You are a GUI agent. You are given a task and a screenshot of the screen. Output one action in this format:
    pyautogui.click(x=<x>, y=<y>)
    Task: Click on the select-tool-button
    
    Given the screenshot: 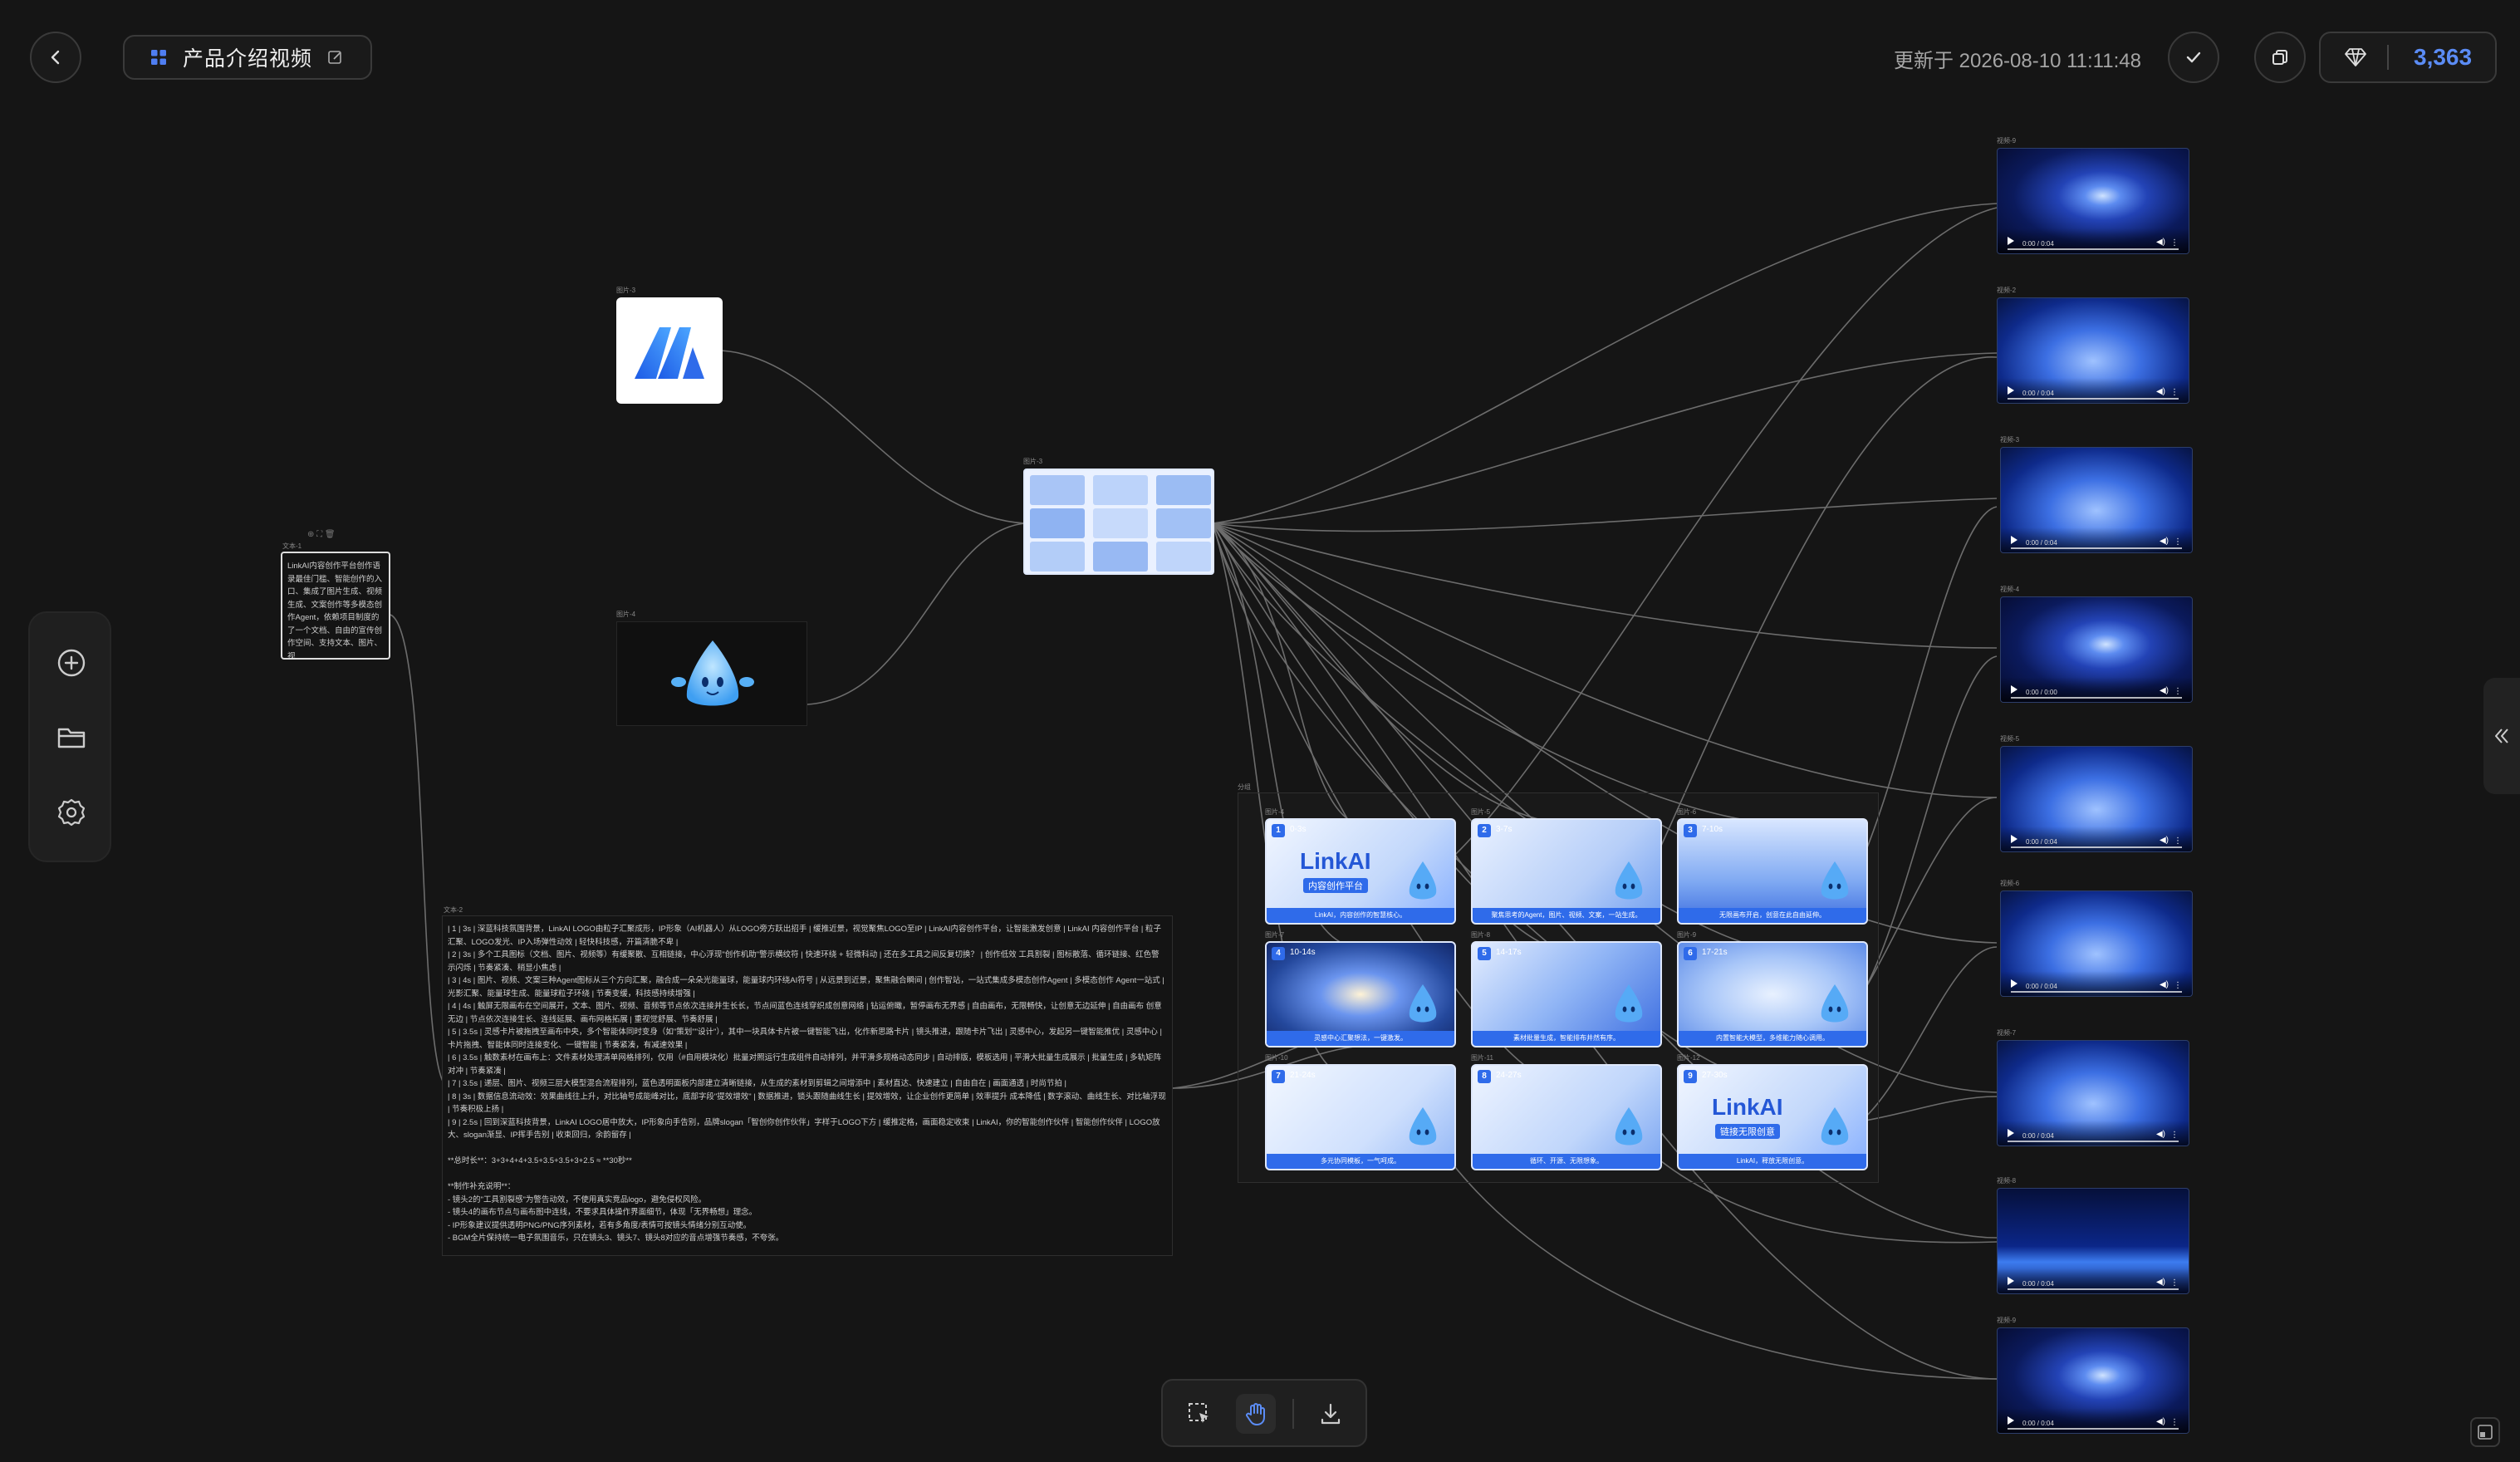 What is the action you would take?
    pyautogui.click(x=1199, y=1414)
    